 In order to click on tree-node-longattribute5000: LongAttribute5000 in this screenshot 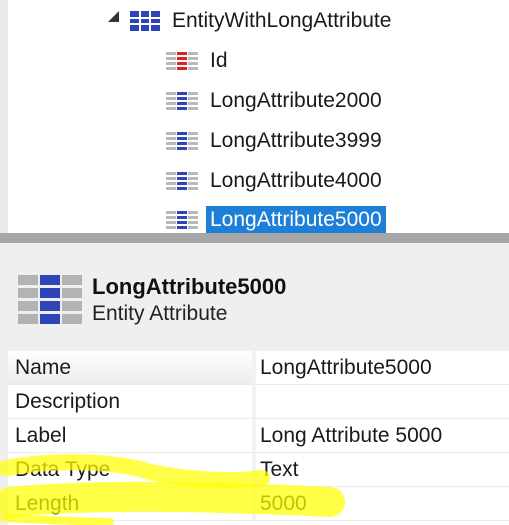, I will do `click(276, 219)`.